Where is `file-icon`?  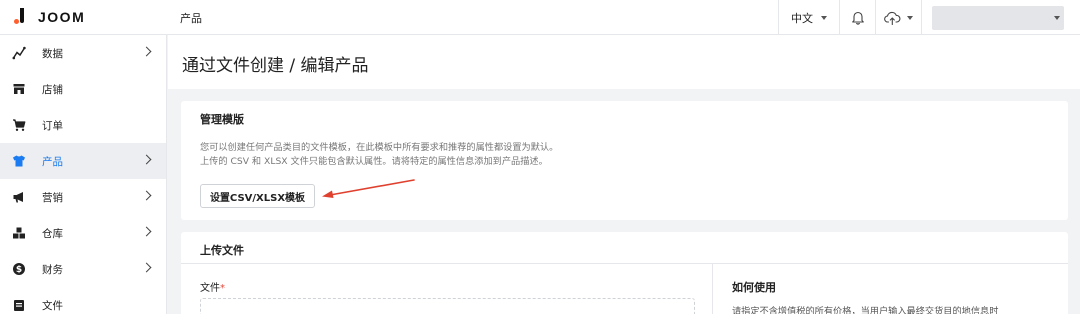 file-icon is located at coordinates (19, 305).